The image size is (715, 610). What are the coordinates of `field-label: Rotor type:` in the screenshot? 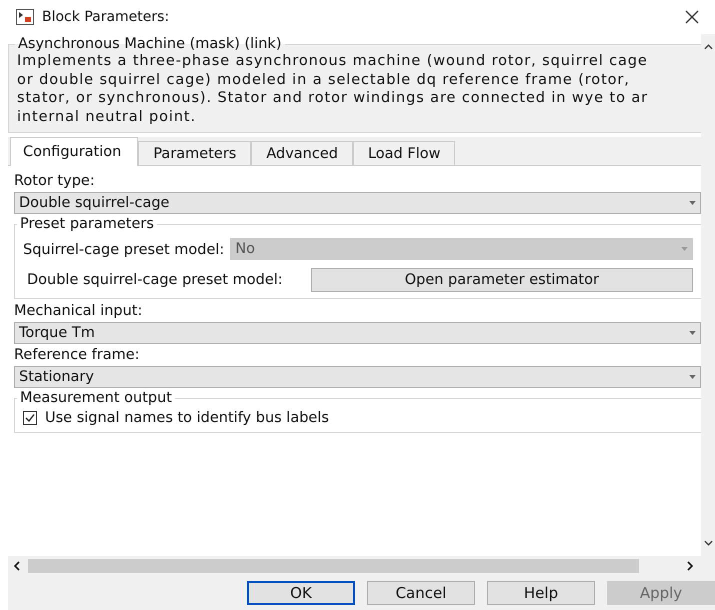 It's located at (55, 181).